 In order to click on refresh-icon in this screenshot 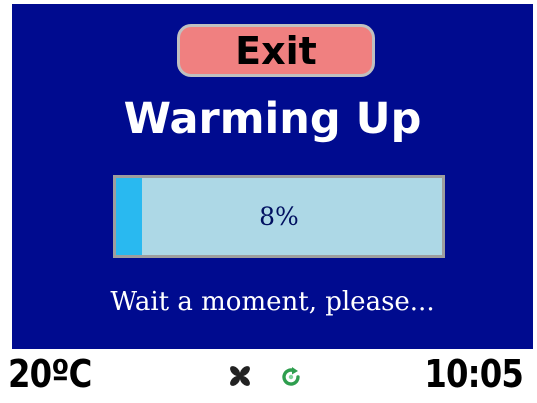, I will do `click(291, 376)`.